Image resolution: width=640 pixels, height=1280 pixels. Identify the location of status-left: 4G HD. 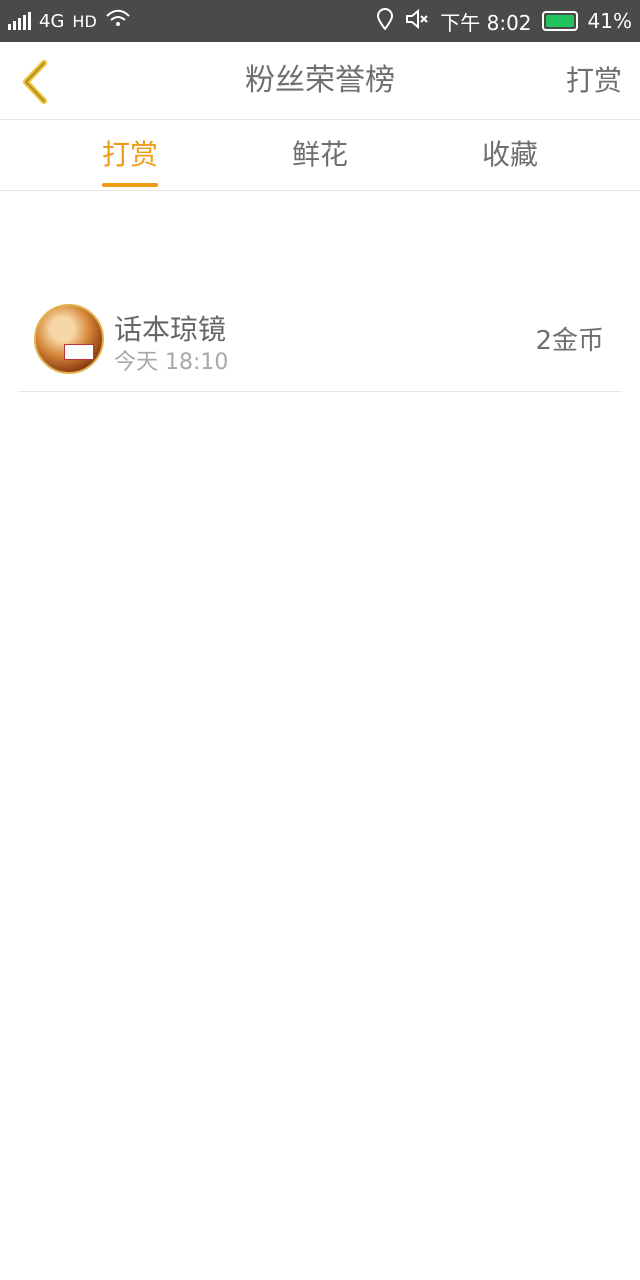
(69, 21).